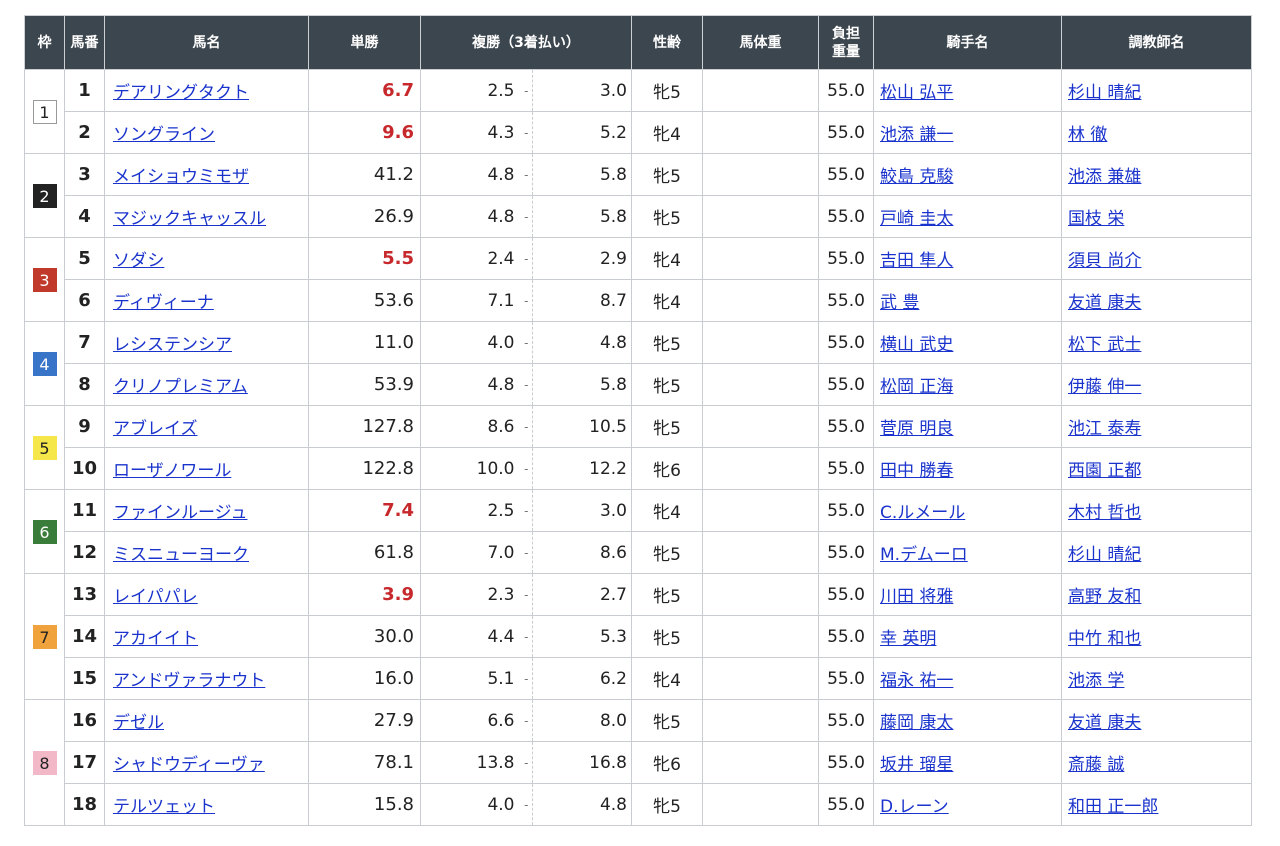 The width and height of the screenshot is (1280, 846). What do you see at coordinates (582, 90) in the screenshot?
I see `fukusho-max-odds: 3.0` at bounding box center [582, 90].